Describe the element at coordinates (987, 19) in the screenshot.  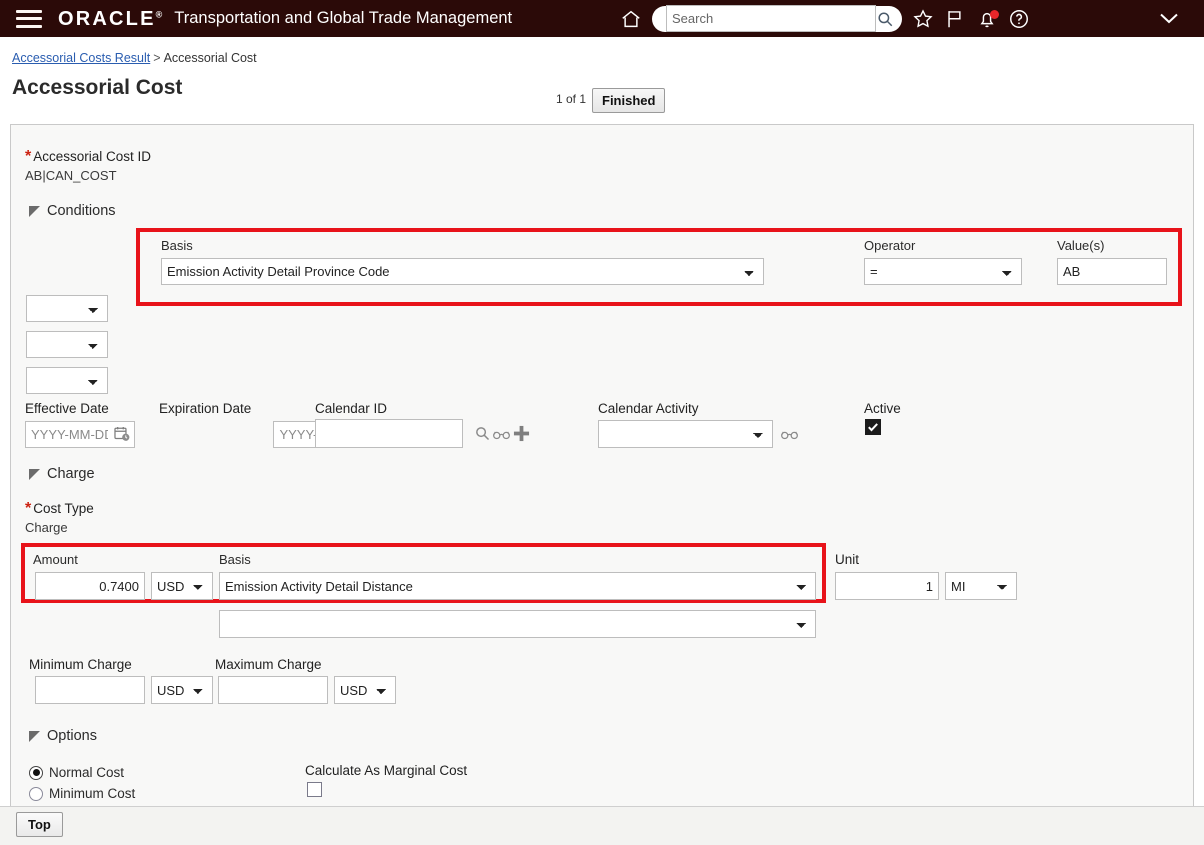
I see `notifications-bell` at that location.